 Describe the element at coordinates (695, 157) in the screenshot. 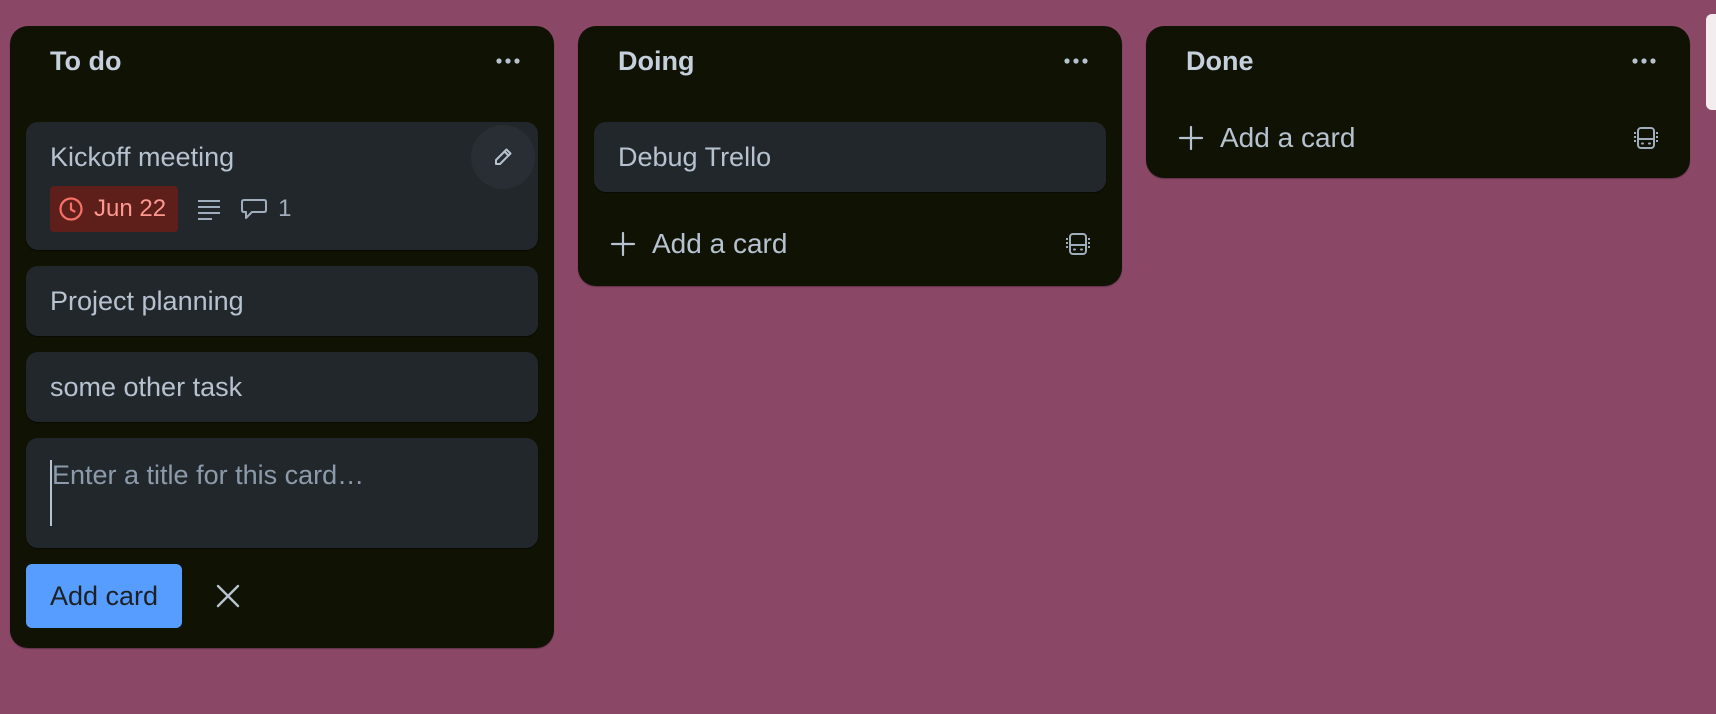

I see `card-title: Debug Trello` at that location.